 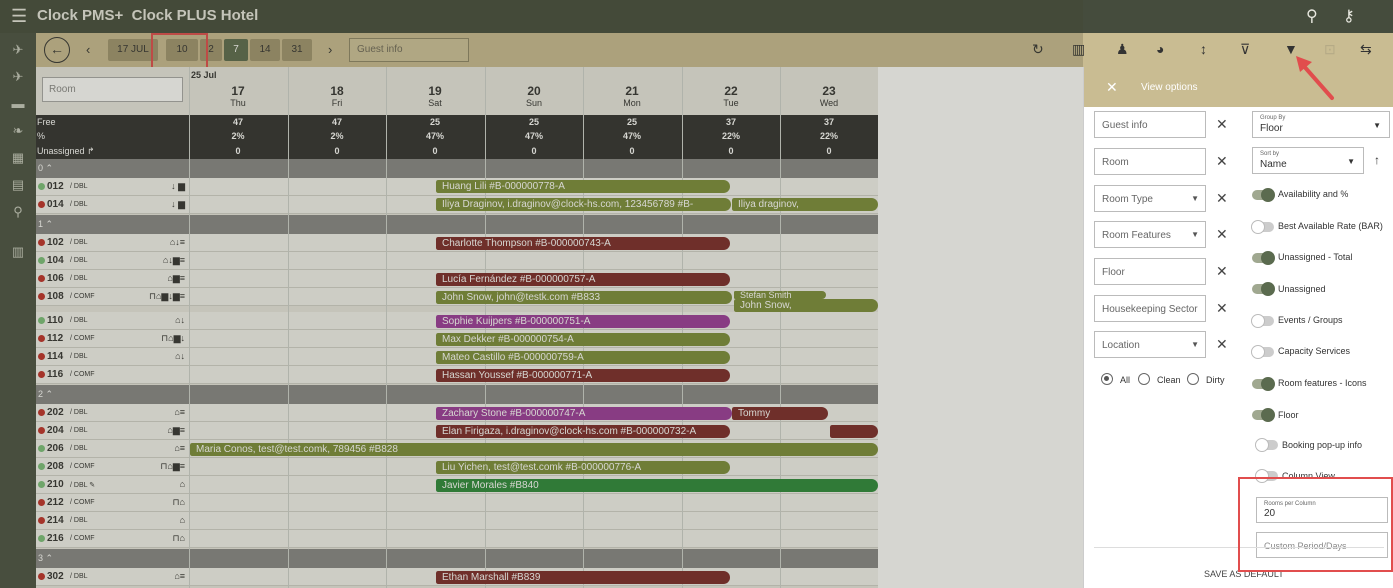 I want to click on brand-name: Clock PMS+, so click(x=80, y=15).